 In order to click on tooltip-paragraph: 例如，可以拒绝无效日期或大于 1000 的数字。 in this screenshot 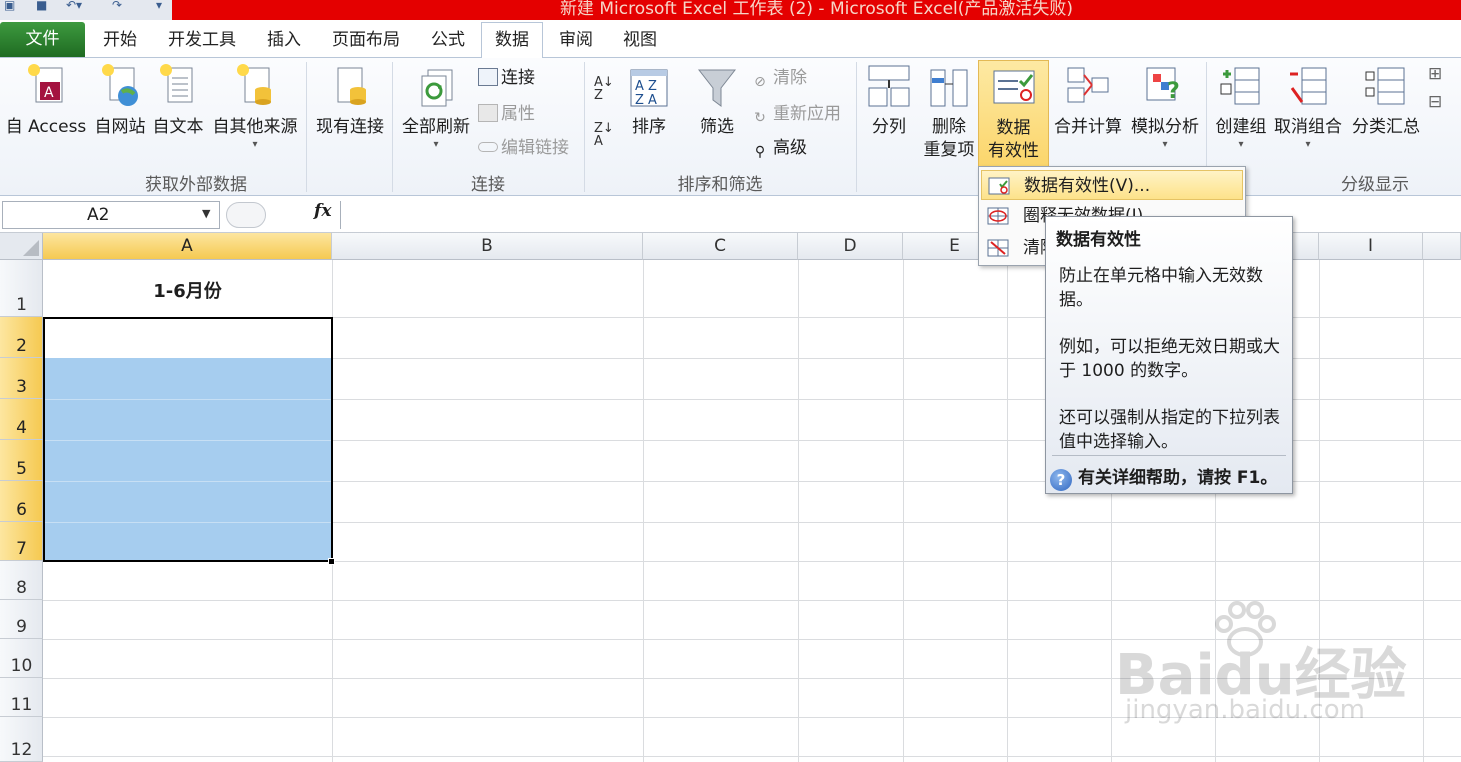, I will do `click(1169, 359)`.